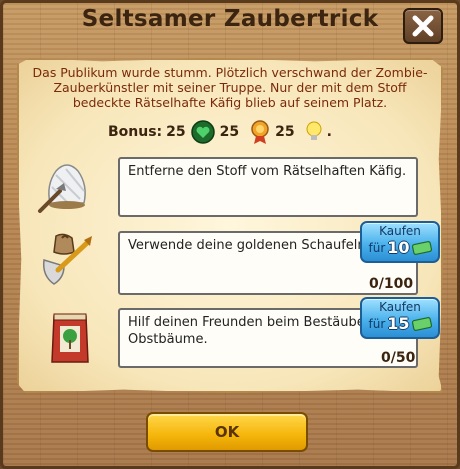  I want to click on buy-task-3-for: für, so click(377, 324).